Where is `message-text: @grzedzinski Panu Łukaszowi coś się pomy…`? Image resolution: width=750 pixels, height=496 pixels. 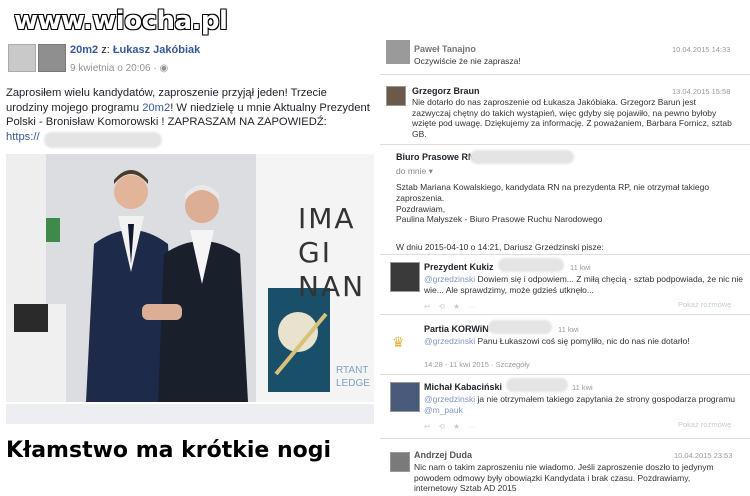 message-text: @grzedzinski Panu Łukaszowi coś się pomy… is located at coordinates (584, 341).